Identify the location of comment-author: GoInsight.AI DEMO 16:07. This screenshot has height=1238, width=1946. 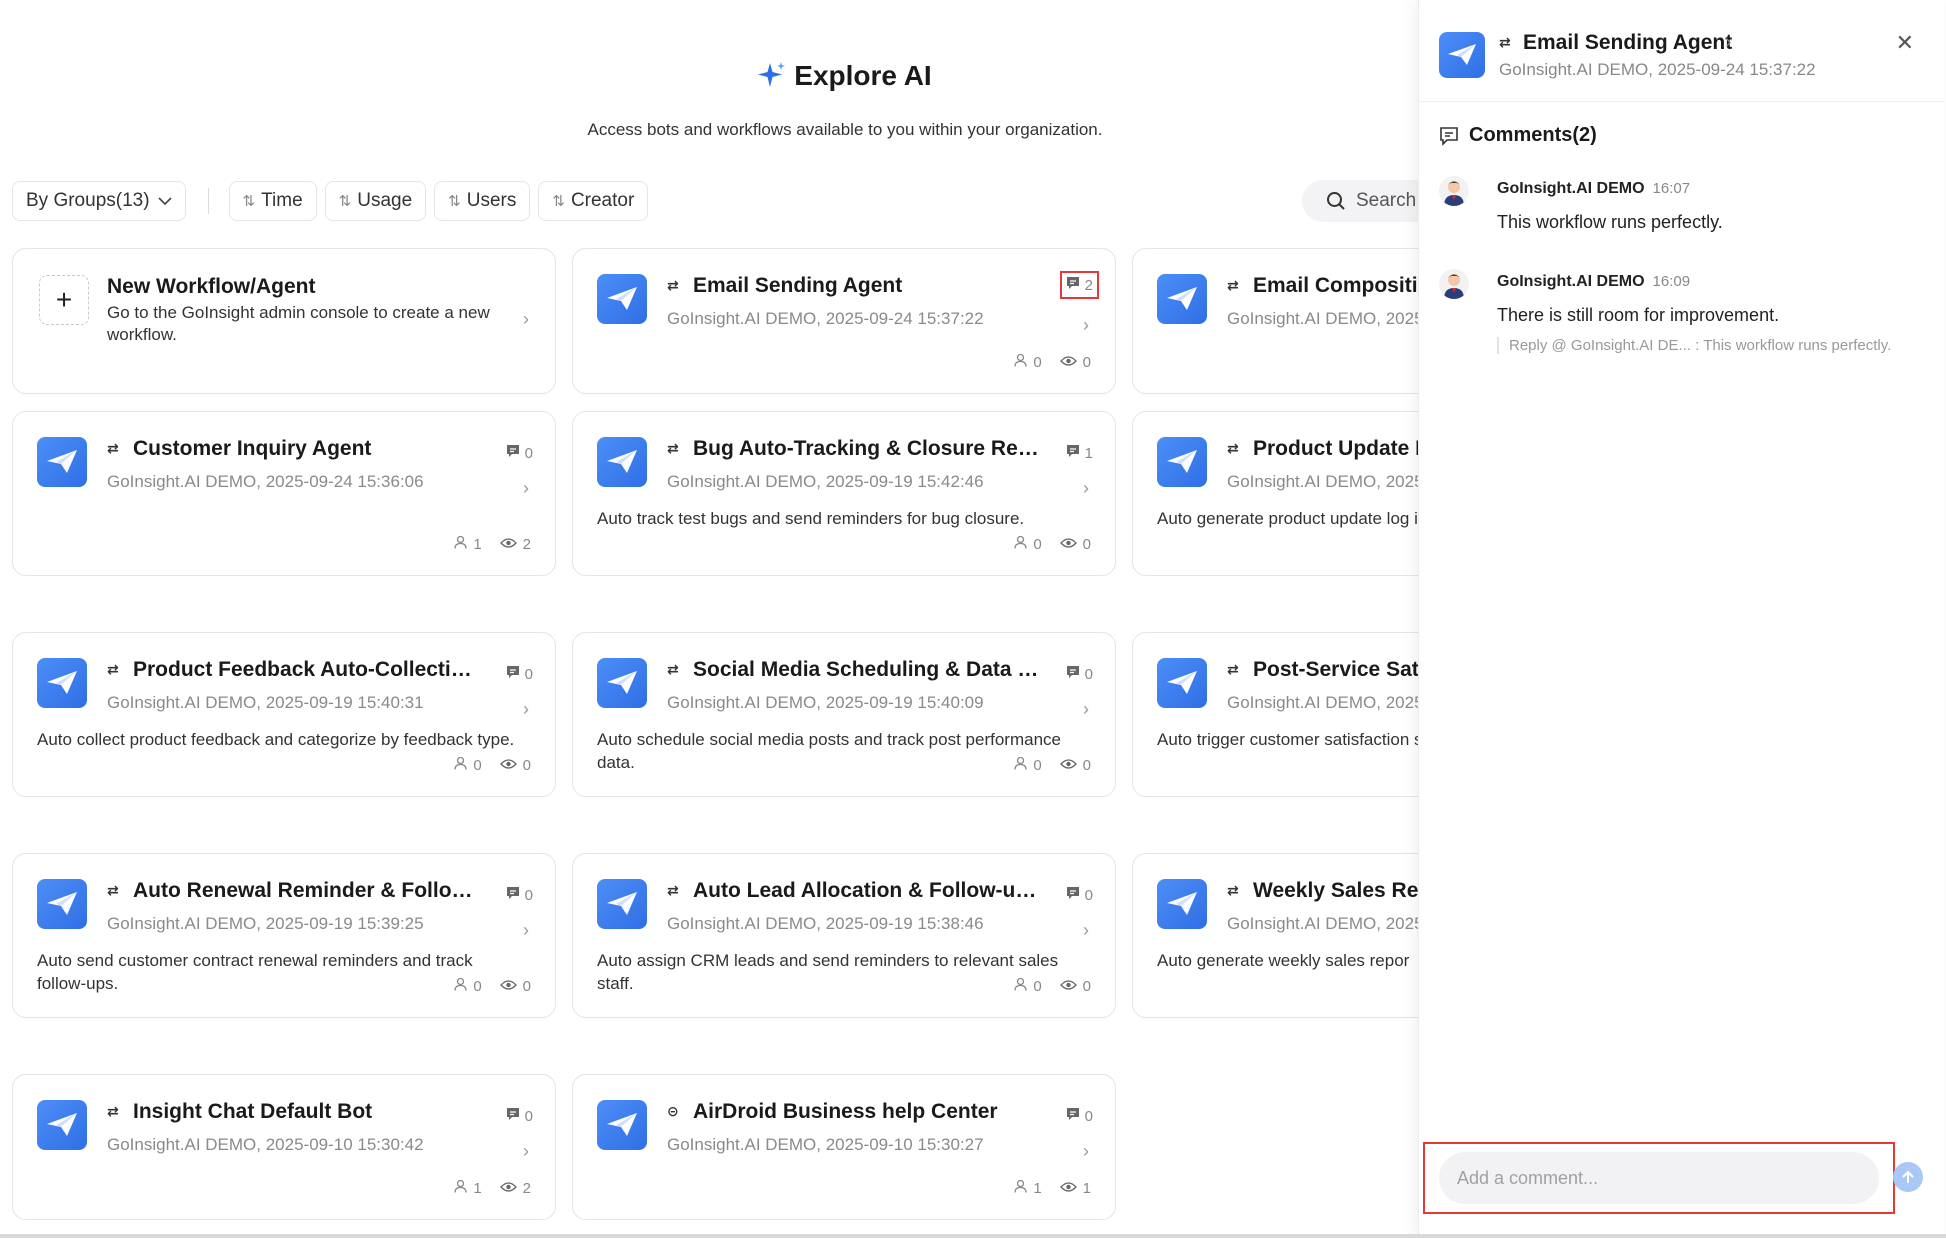
(1593, 189).